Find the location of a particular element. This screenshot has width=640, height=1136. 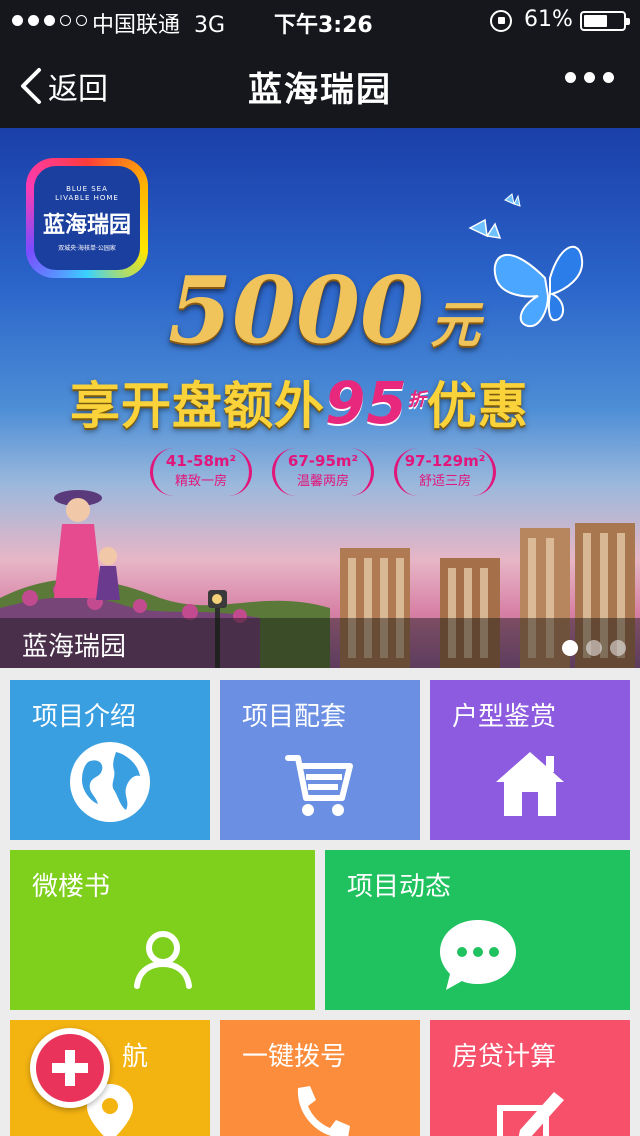

cart-icon is located at coordinates (319, 785).